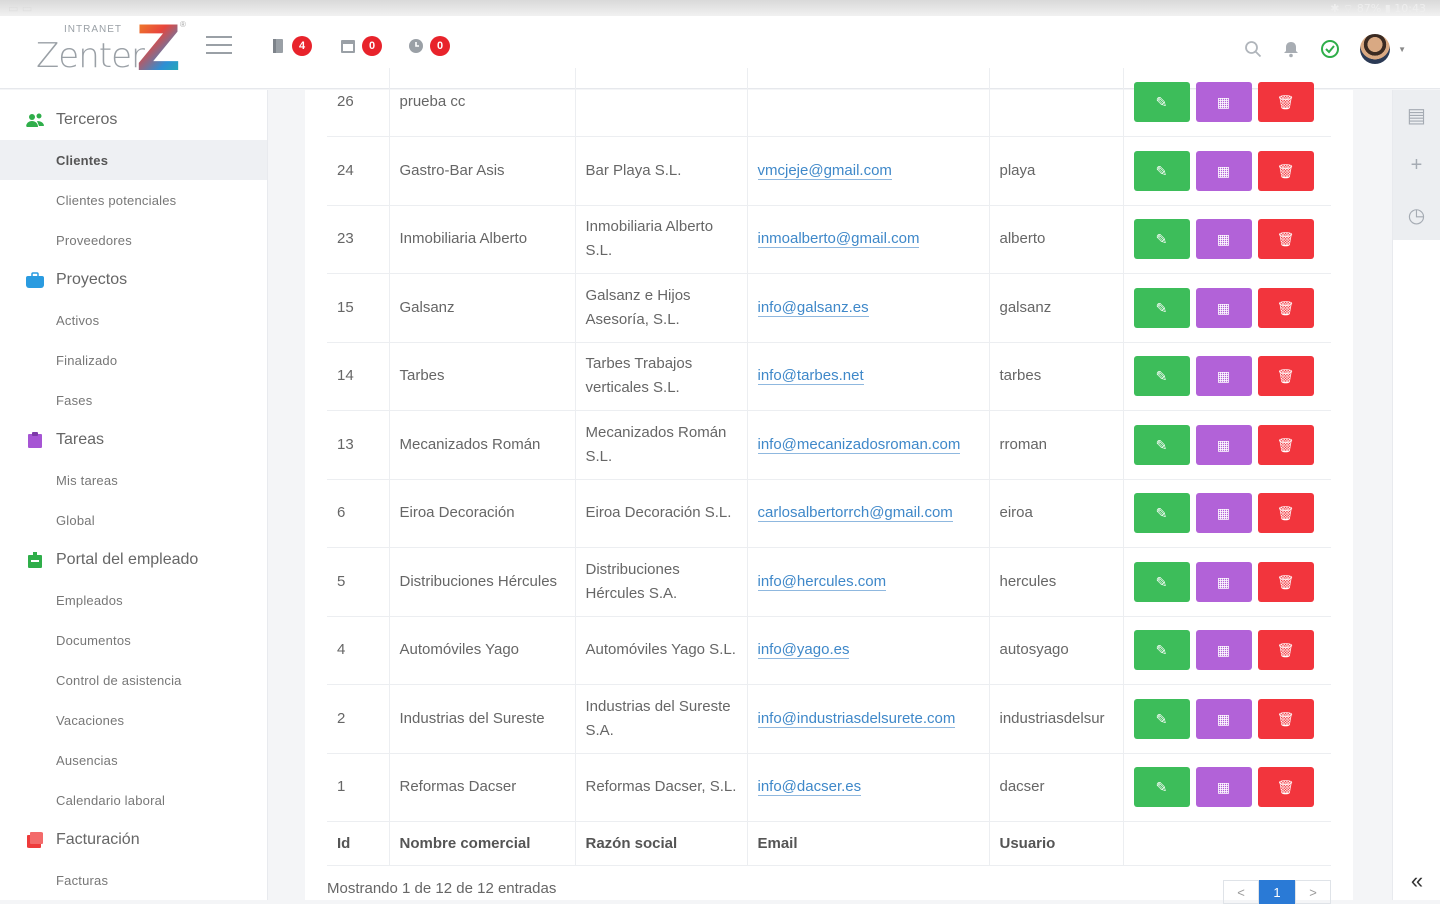 The height and width of the screenshot is (904, 1440). Describe the element at coordinates (133, 520) in the screenshot. I see `sidebar-item-global: Global` at that location.